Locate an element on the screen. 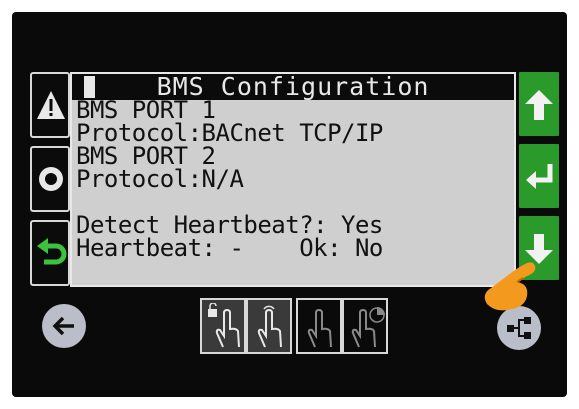 The height and width of the screenshot is (409, 579). tap-icon is located at coordinates (269, 326).